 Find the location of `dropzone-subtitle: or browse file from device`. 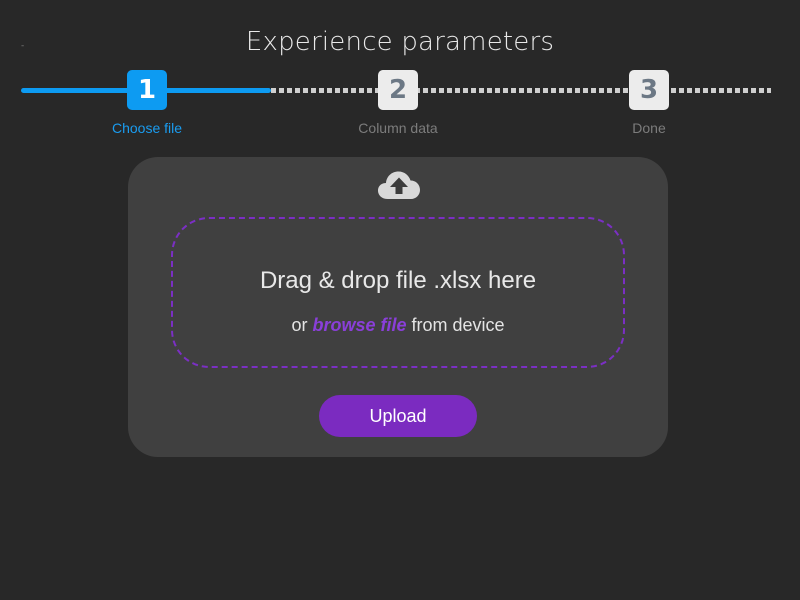

dropzone-subtitle: or browse file from device is located at coordinates (398, 325).